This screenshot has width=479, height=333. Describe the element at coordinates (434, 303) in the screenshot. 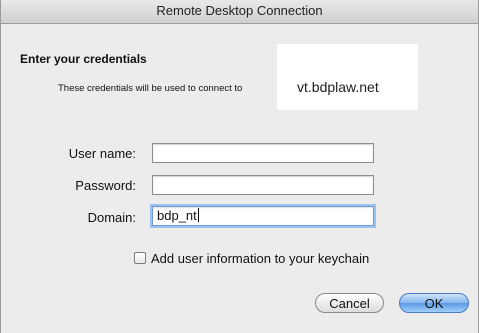

I see `ok-button: OK` at that location.